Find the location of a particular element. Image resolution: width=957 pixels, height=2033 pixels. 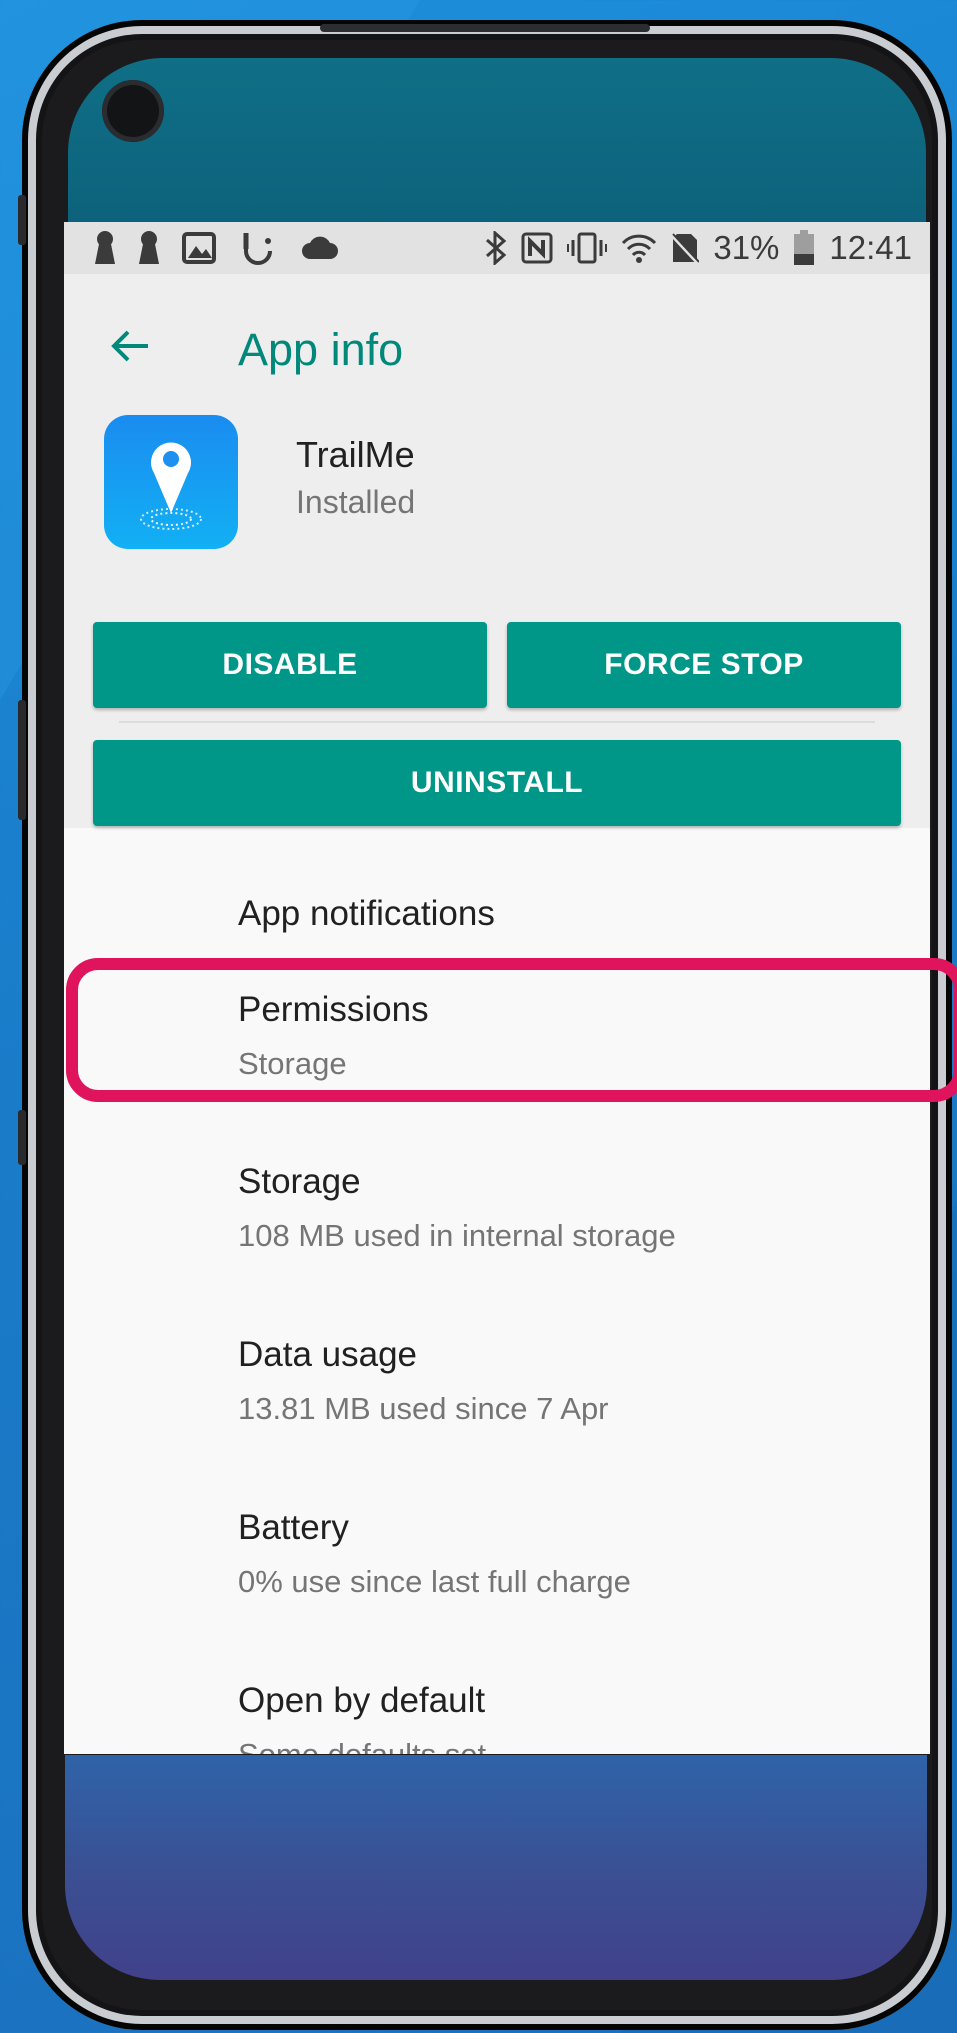

list-item-title: Data usage is located at coordinates (328, 1354).